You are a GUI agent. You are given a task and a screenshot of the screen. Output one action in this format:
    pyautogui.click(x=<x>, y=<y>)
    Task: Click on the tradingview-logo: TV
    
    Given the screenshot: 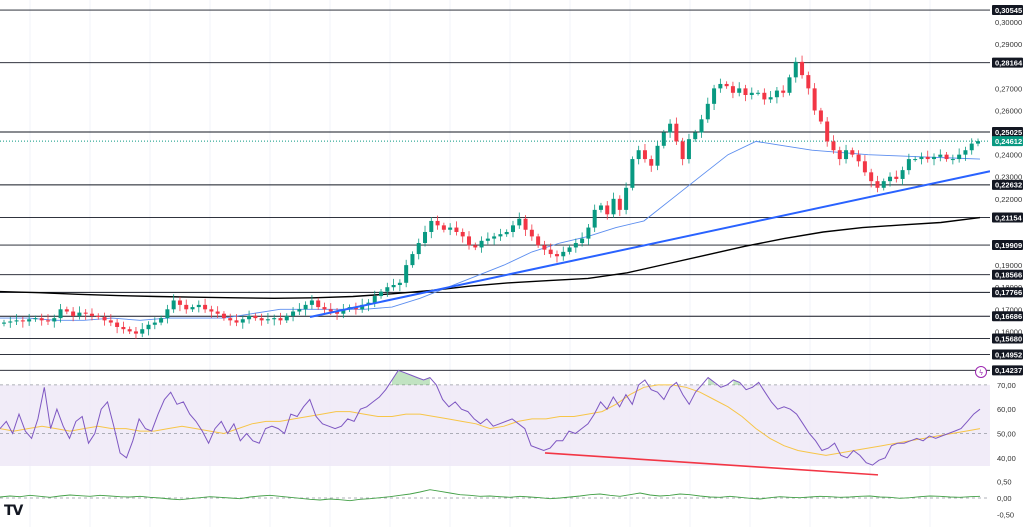 What is the action you would take?
    pyautogui.click(x=13, y=511)
    